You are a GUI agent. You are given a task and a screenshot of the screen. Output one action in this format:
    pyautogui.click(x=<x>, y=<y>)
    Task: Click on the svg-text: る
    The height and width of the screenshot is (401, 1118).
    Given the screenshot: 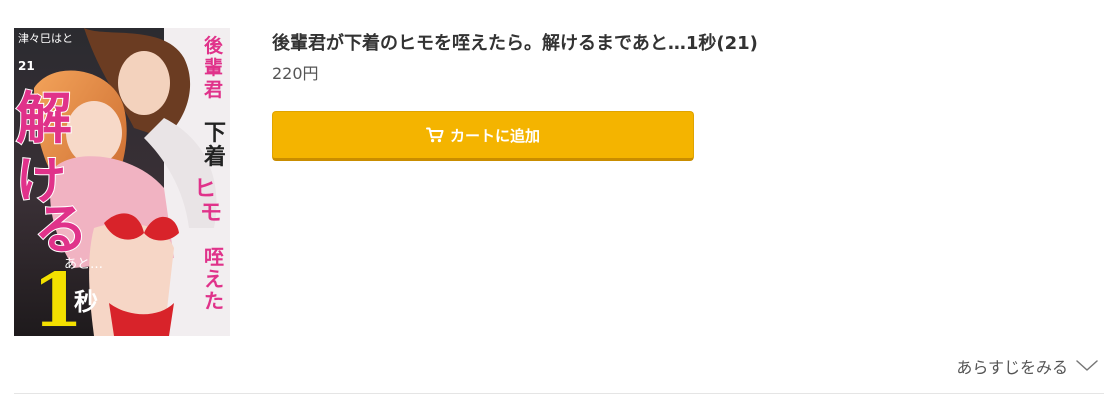 What is the action you would take?
    pyautogui.click(x=61, y=229)
    